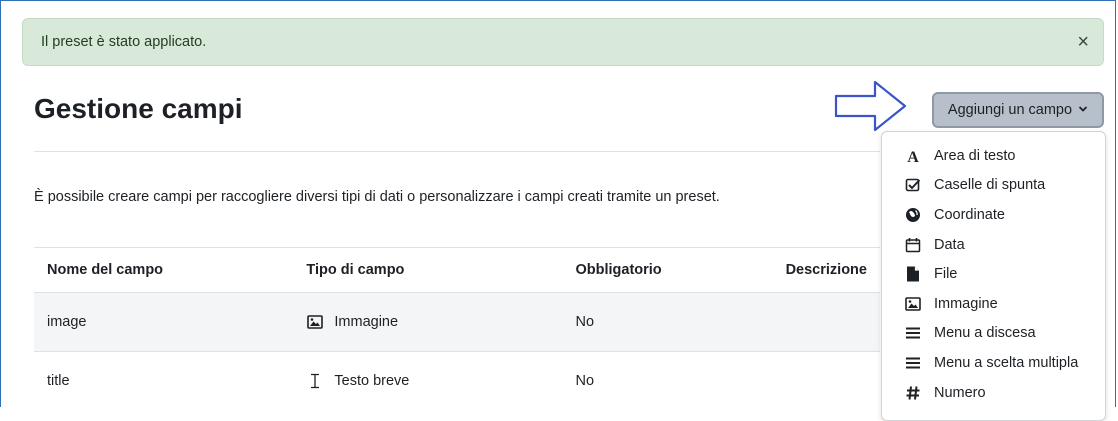  I want to click on checkbox-icon, so click(913, 185).